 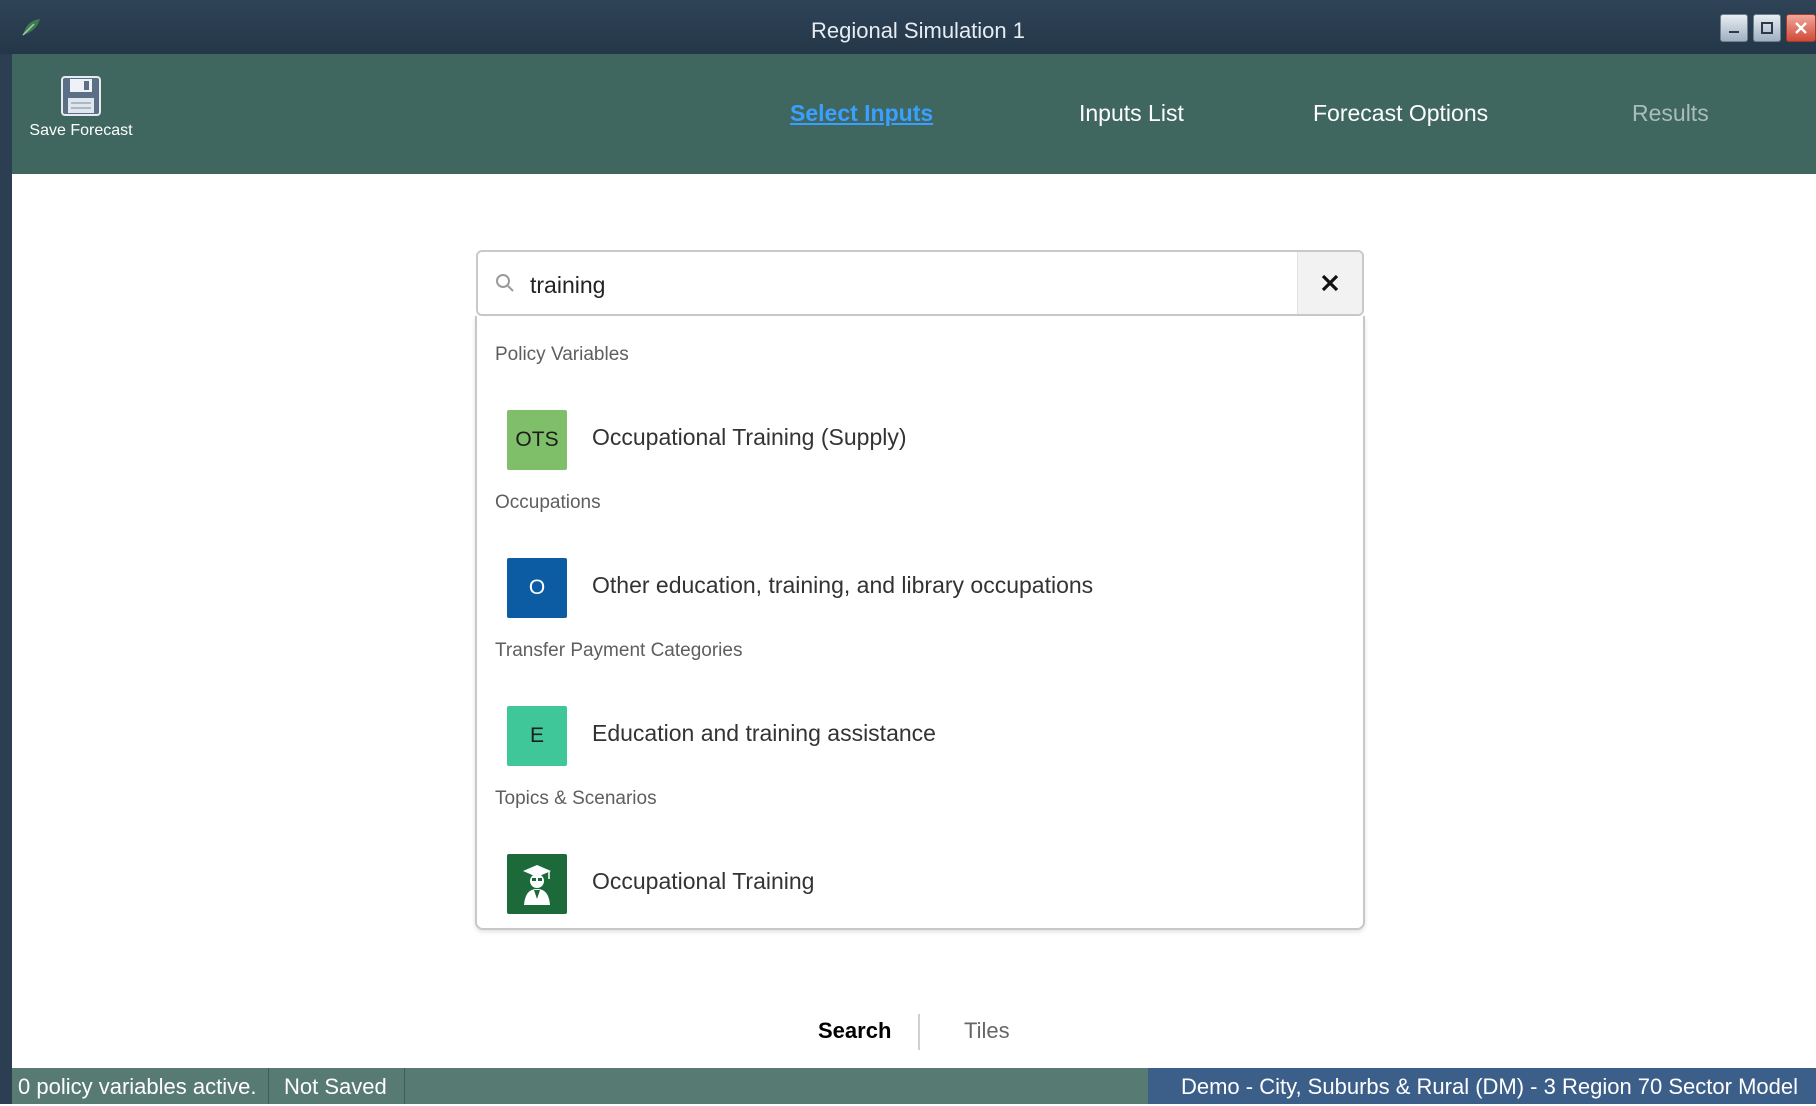 I want to click on result-badge: OTS, so click(x=537, y=440).